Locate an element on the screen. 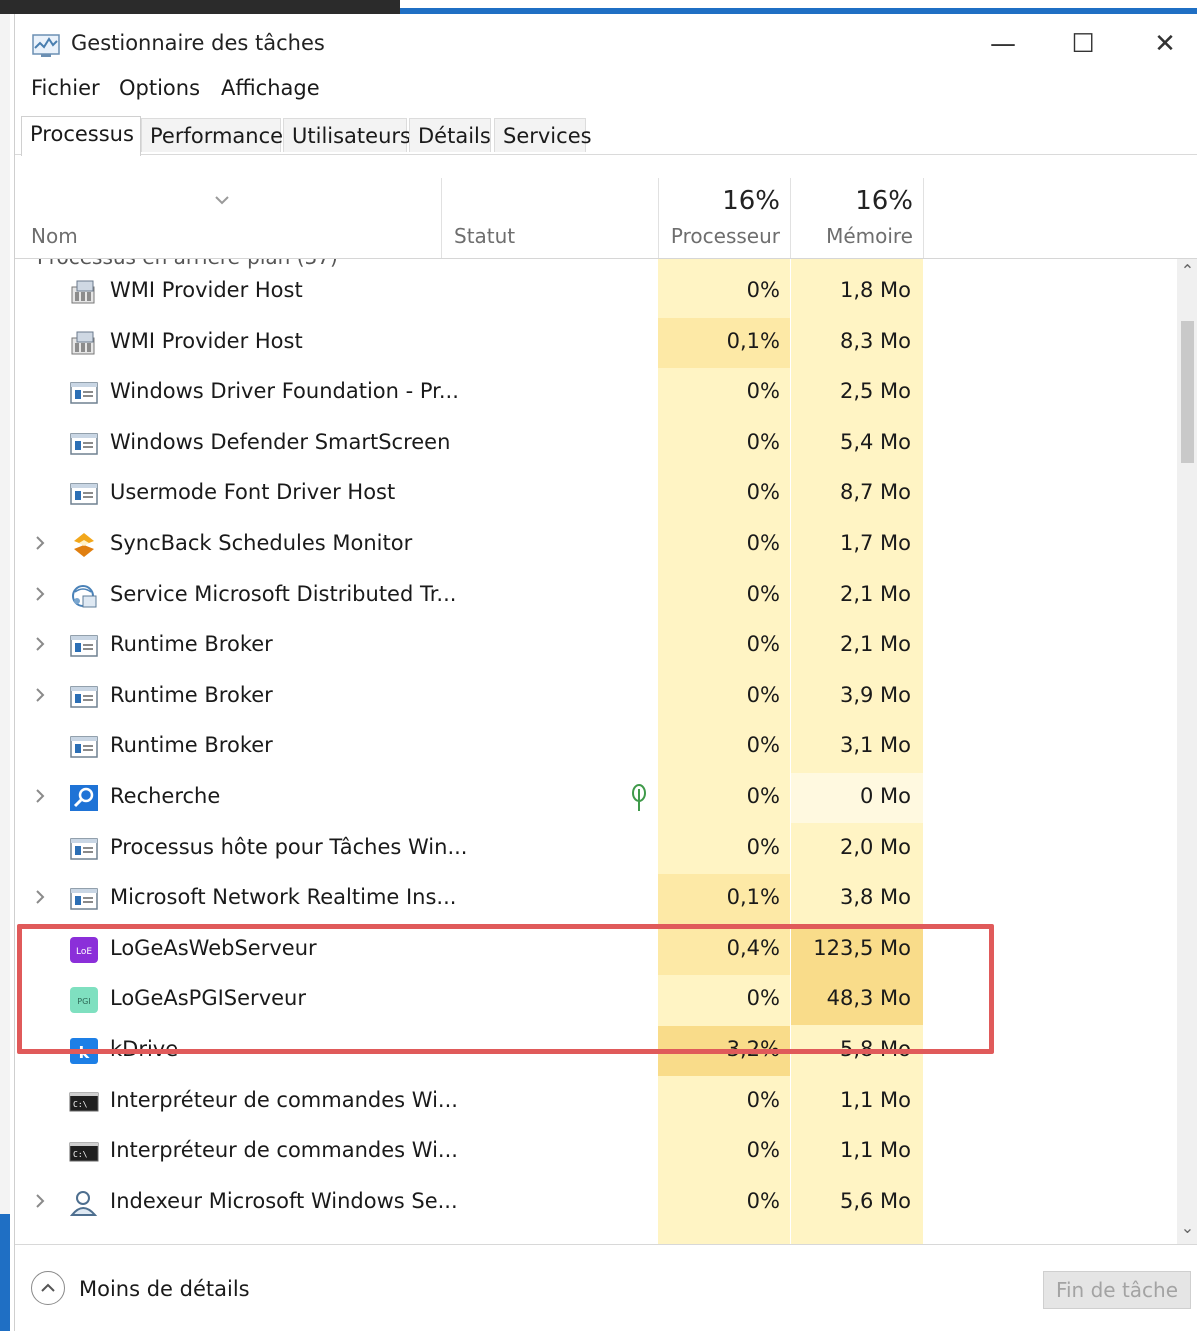 The width and height of the screenshot is (1197, 1332). indexer-icon is located at coordinates (84, 1203).